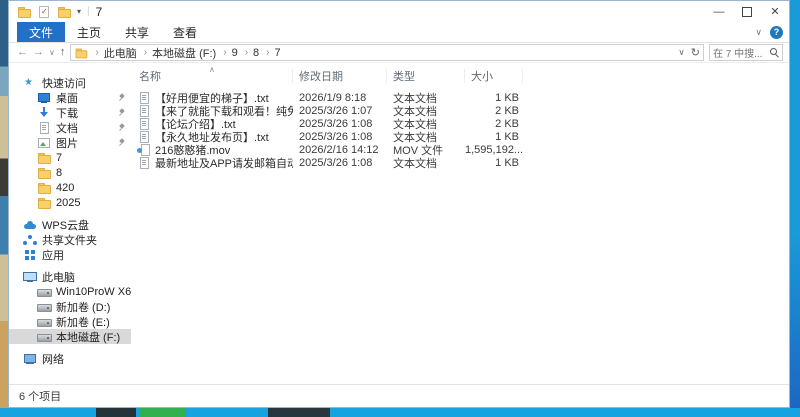 The width and height of the screenshot is (800, 417). Describe the element at coordinates (64, 83) in the screenshot. I see `sidebar-item-label: 快速访问` at that location.